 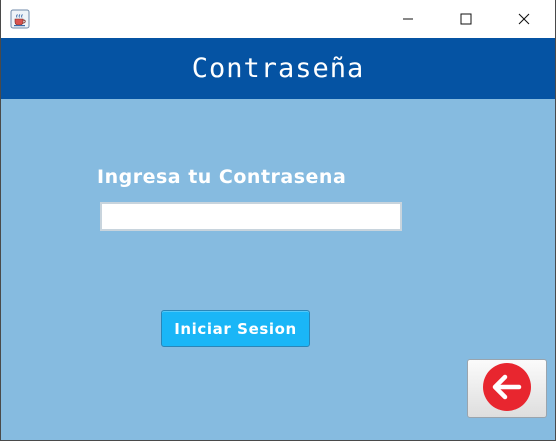 I want to click on back-button, so click(x=507, y=388).